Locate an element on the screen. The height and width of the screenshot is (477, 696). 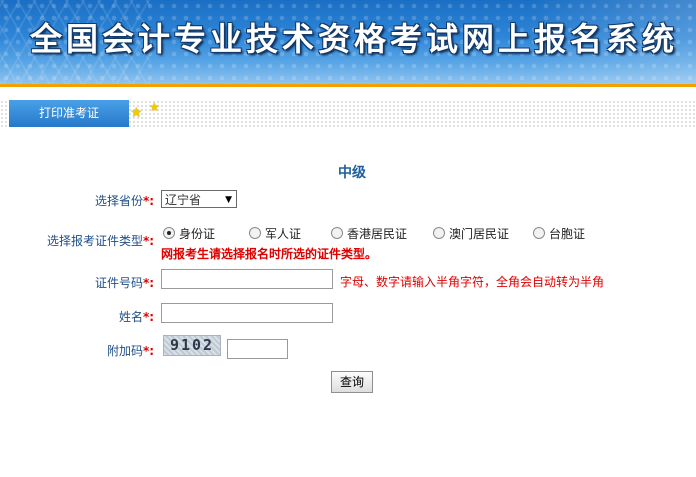
id-type-warning: 网报考生请选择报名时所选的证件类型。 is located at coordinates (269, 254).